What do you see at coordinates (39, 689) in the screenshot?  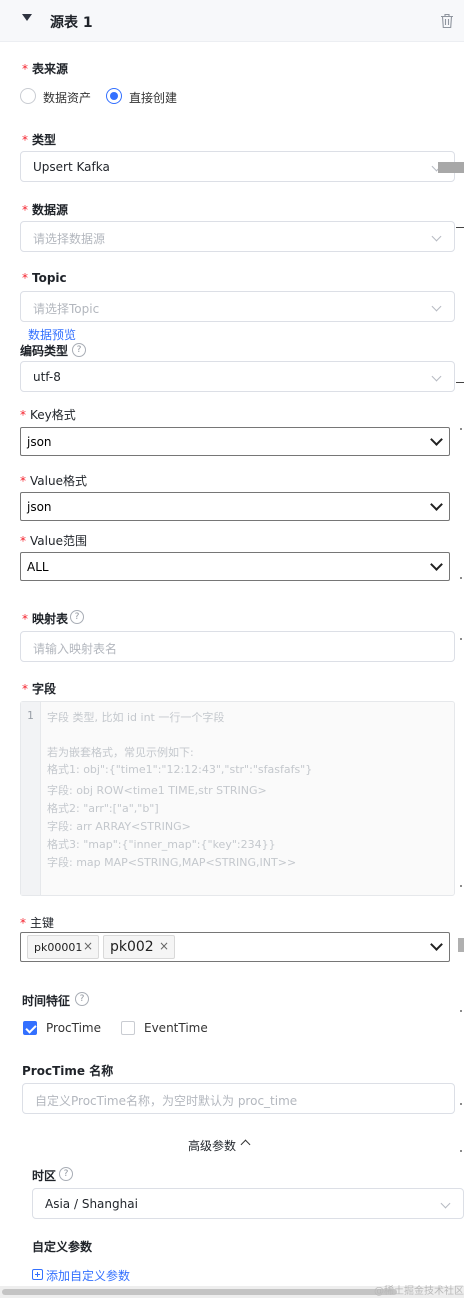 I see `fields-label: * 字段` at bounding box center [39, 689].